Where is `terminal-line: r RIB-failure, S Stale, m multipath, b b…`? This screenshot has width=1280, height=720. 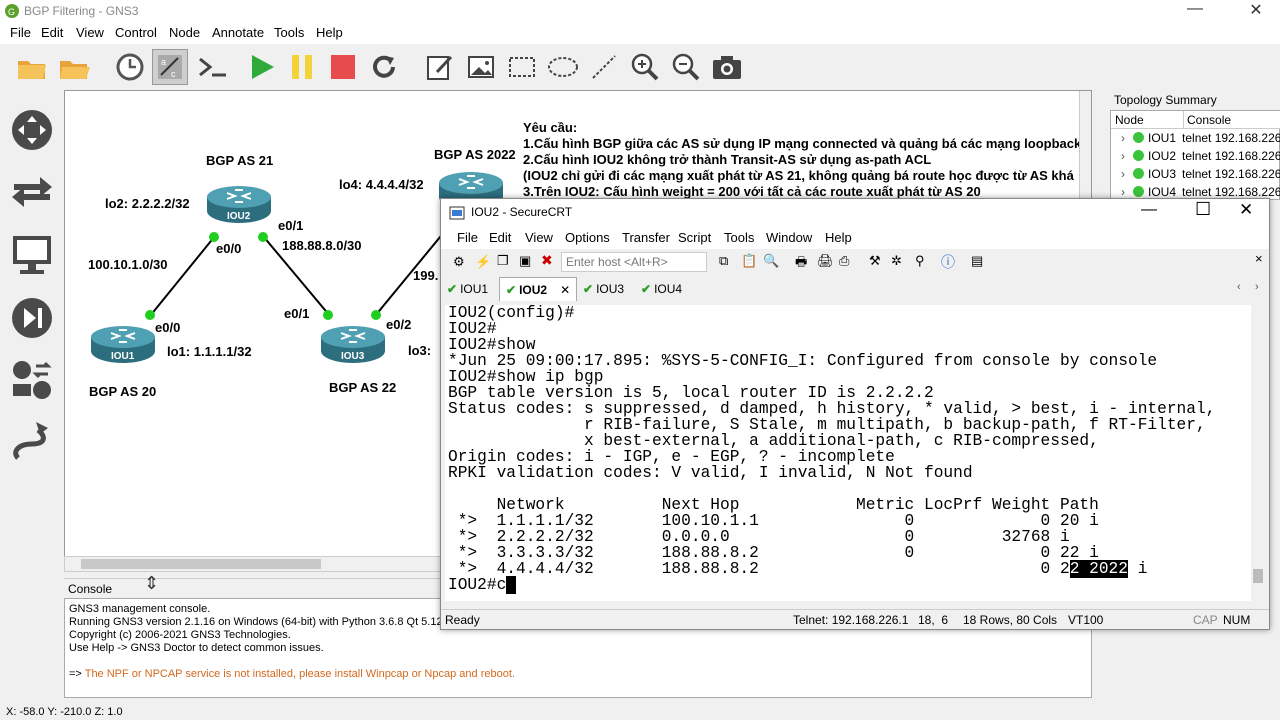
terminal-line: r RIB-failure, S Stale, m multipath, b b… is located at coordinates (827, 425).